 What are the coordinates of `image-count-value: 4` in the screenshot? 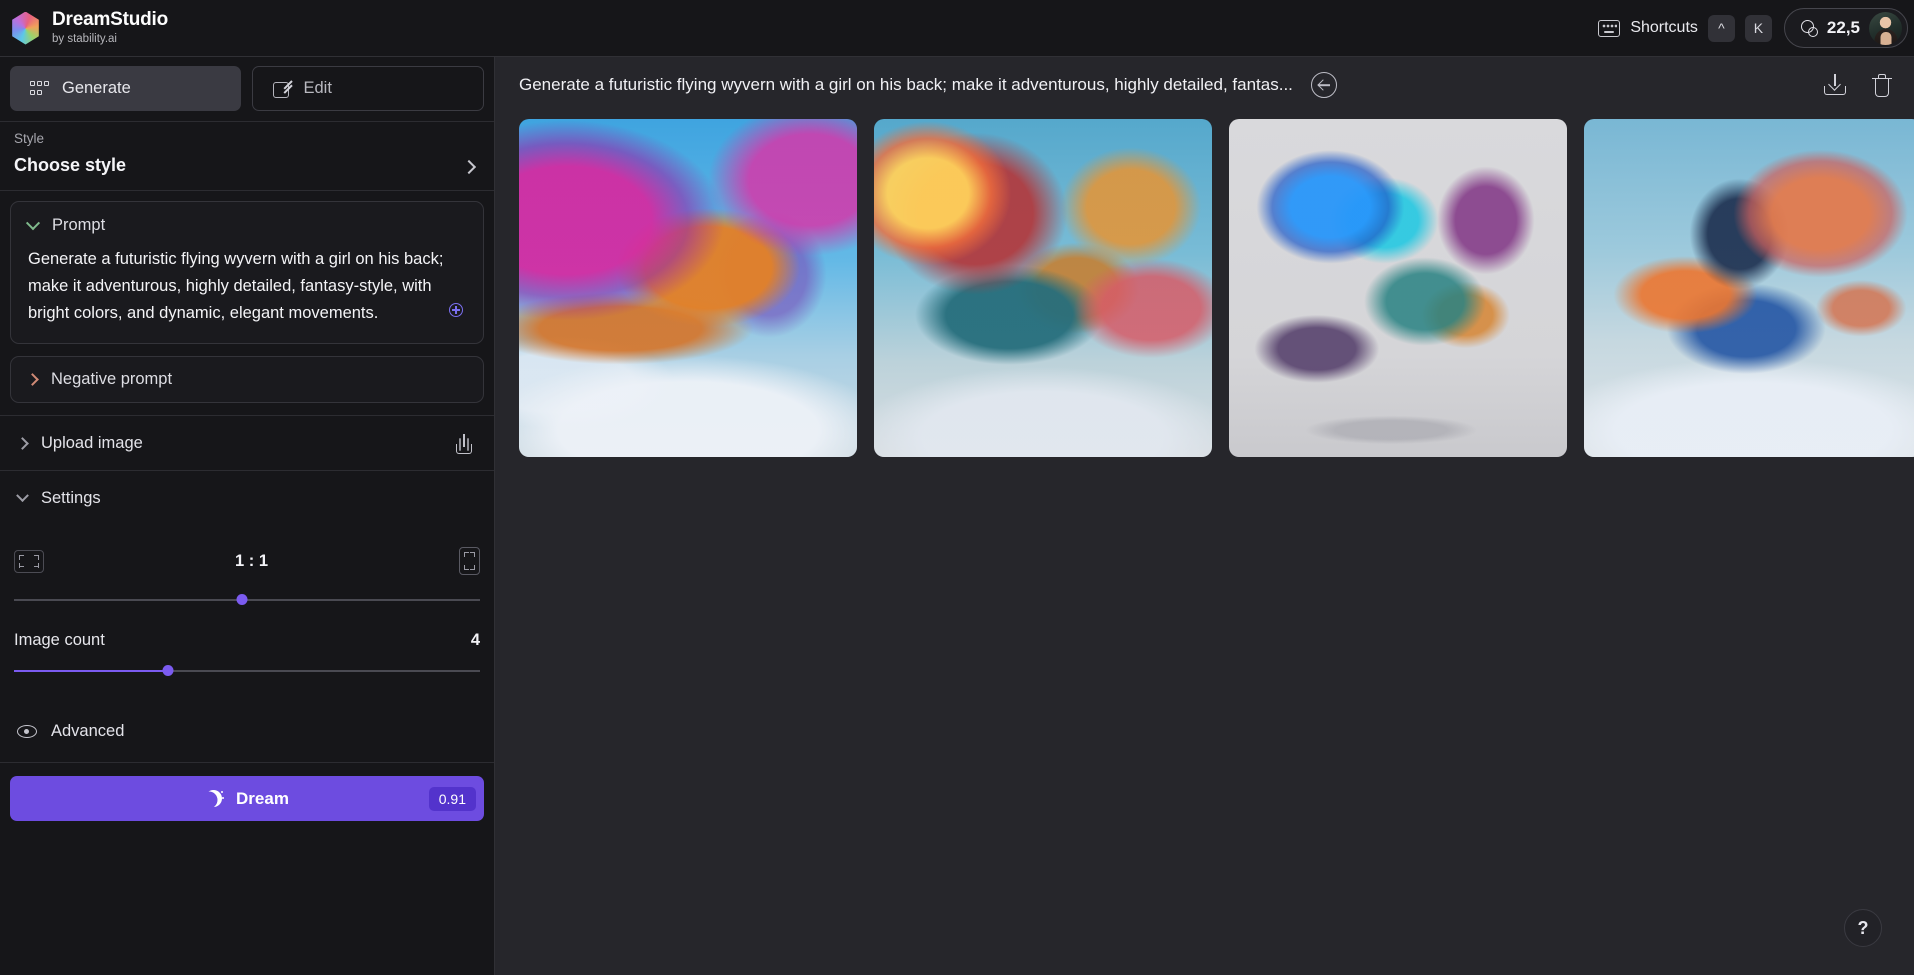 It's located at (475, 640).